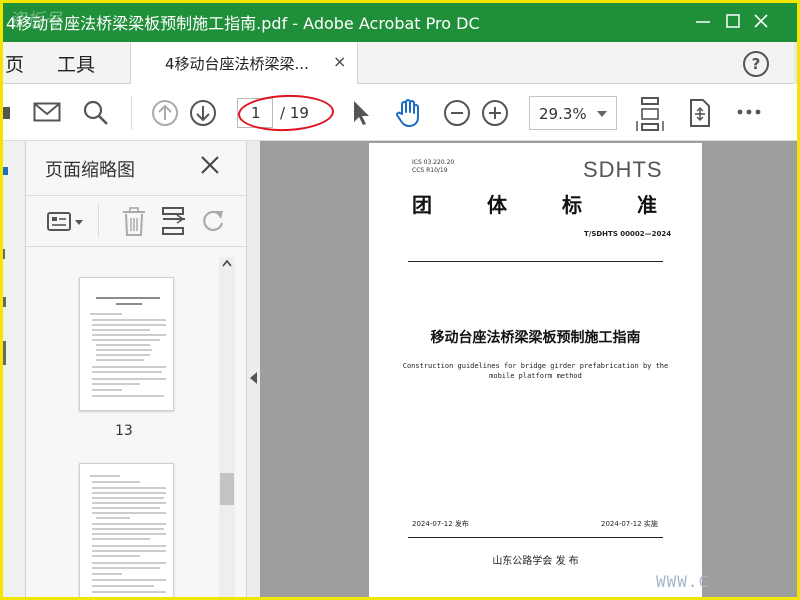 This screenshot has width=800, height=600. Describe the element at coordinates (433, 162) in the screenshot. I see `doc-ics: ICS 03.220.20` at that location.